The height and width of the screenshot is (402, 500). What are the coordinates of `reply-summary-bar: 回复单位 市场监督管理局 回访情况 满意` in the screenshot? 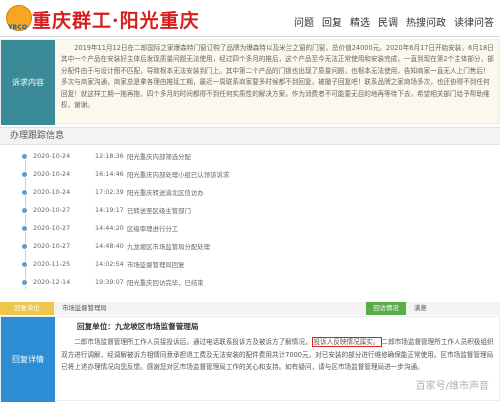 It's located at (250, 308).